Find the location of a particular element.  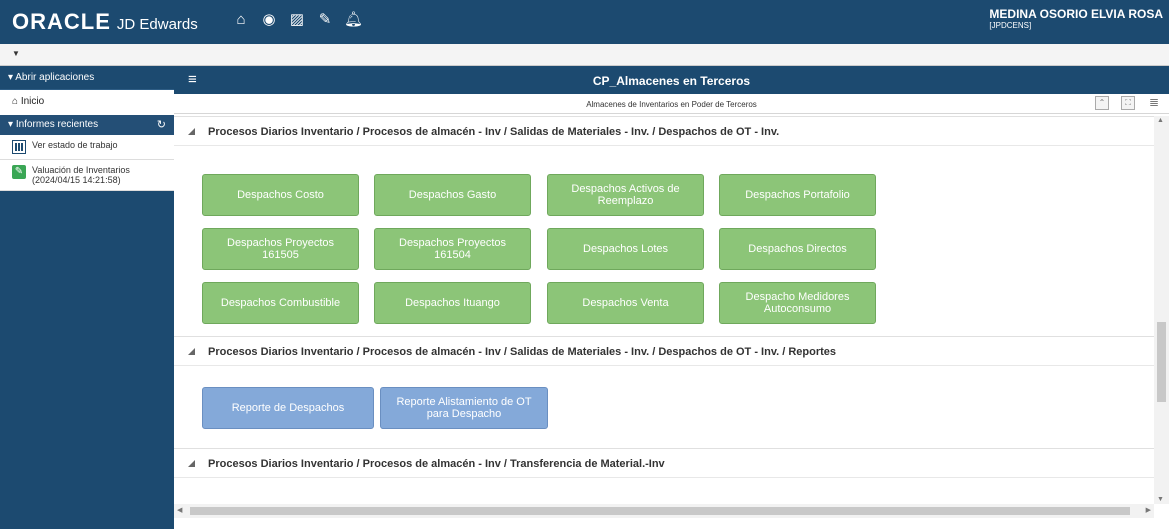

user-environment: [JPDCENS] is located at coordinates (1010, 25).